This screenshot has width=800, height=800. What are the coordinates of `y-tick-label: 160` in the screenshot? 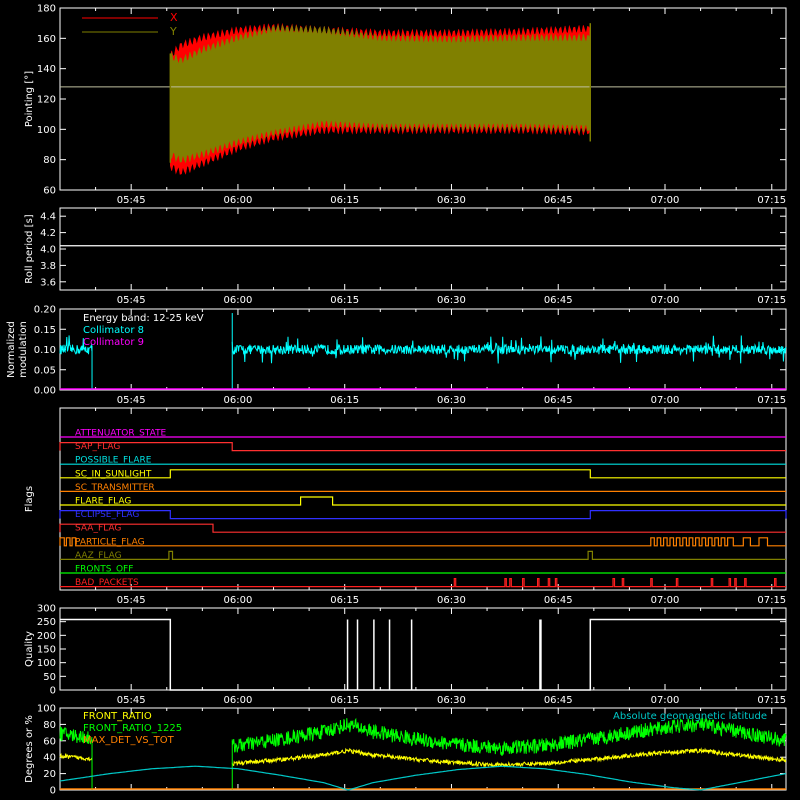 It's located at (46, 39).